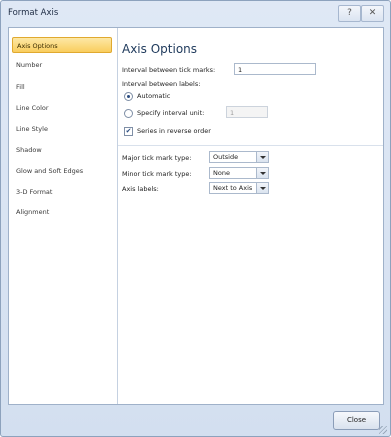  What do you see at coordinates (275, 69) in the screenshot?
I see `tick-interval-input: 1` at bounding box center [275, 69].